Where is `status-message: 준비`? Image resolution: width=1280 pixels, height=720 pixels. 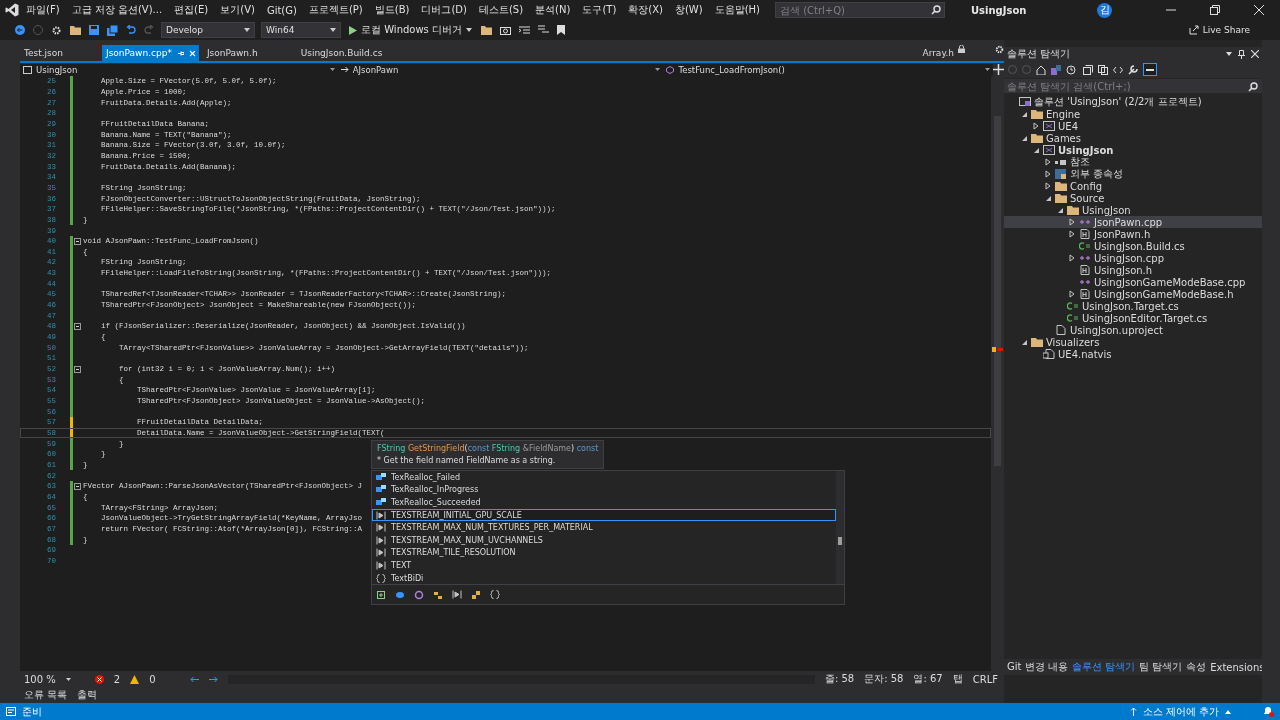
status-message: 준비 is located at coordinates (32, 711).